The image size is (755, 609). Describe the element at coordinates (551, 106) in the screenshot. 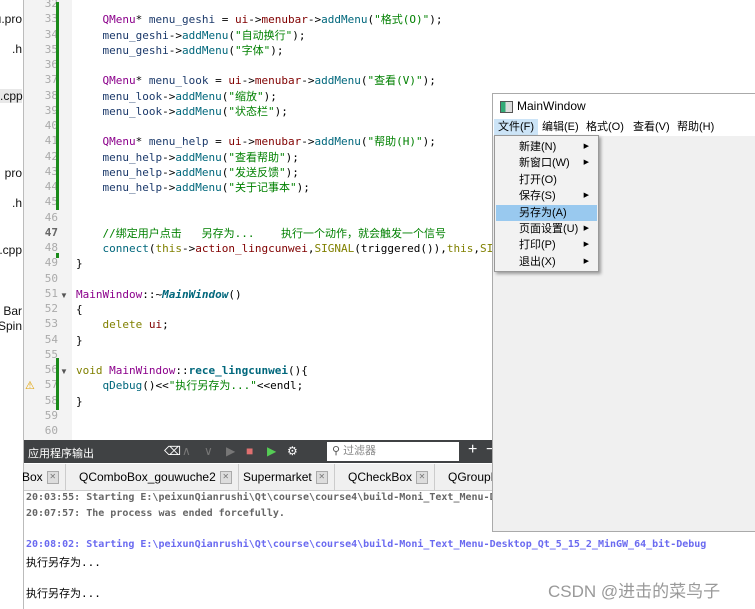

I see `window-title: MainWindow` at that location.